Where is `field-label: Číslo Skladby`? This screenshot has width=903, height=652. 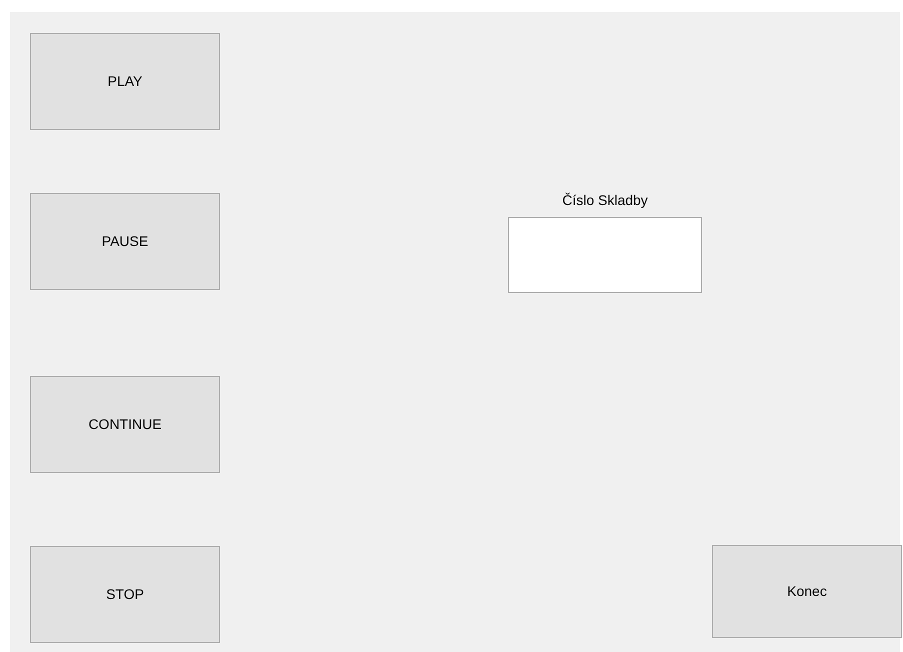 field-label: Číslo Skladby is located at coordinates (605, 200).